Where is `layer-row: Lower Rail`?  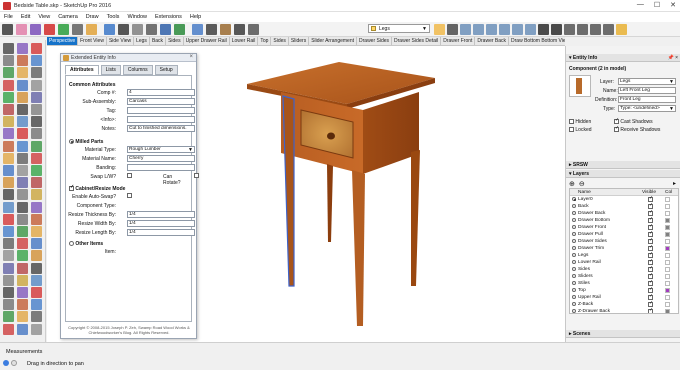
layer-row: Lower Rail is located at coordinates (624, 262).